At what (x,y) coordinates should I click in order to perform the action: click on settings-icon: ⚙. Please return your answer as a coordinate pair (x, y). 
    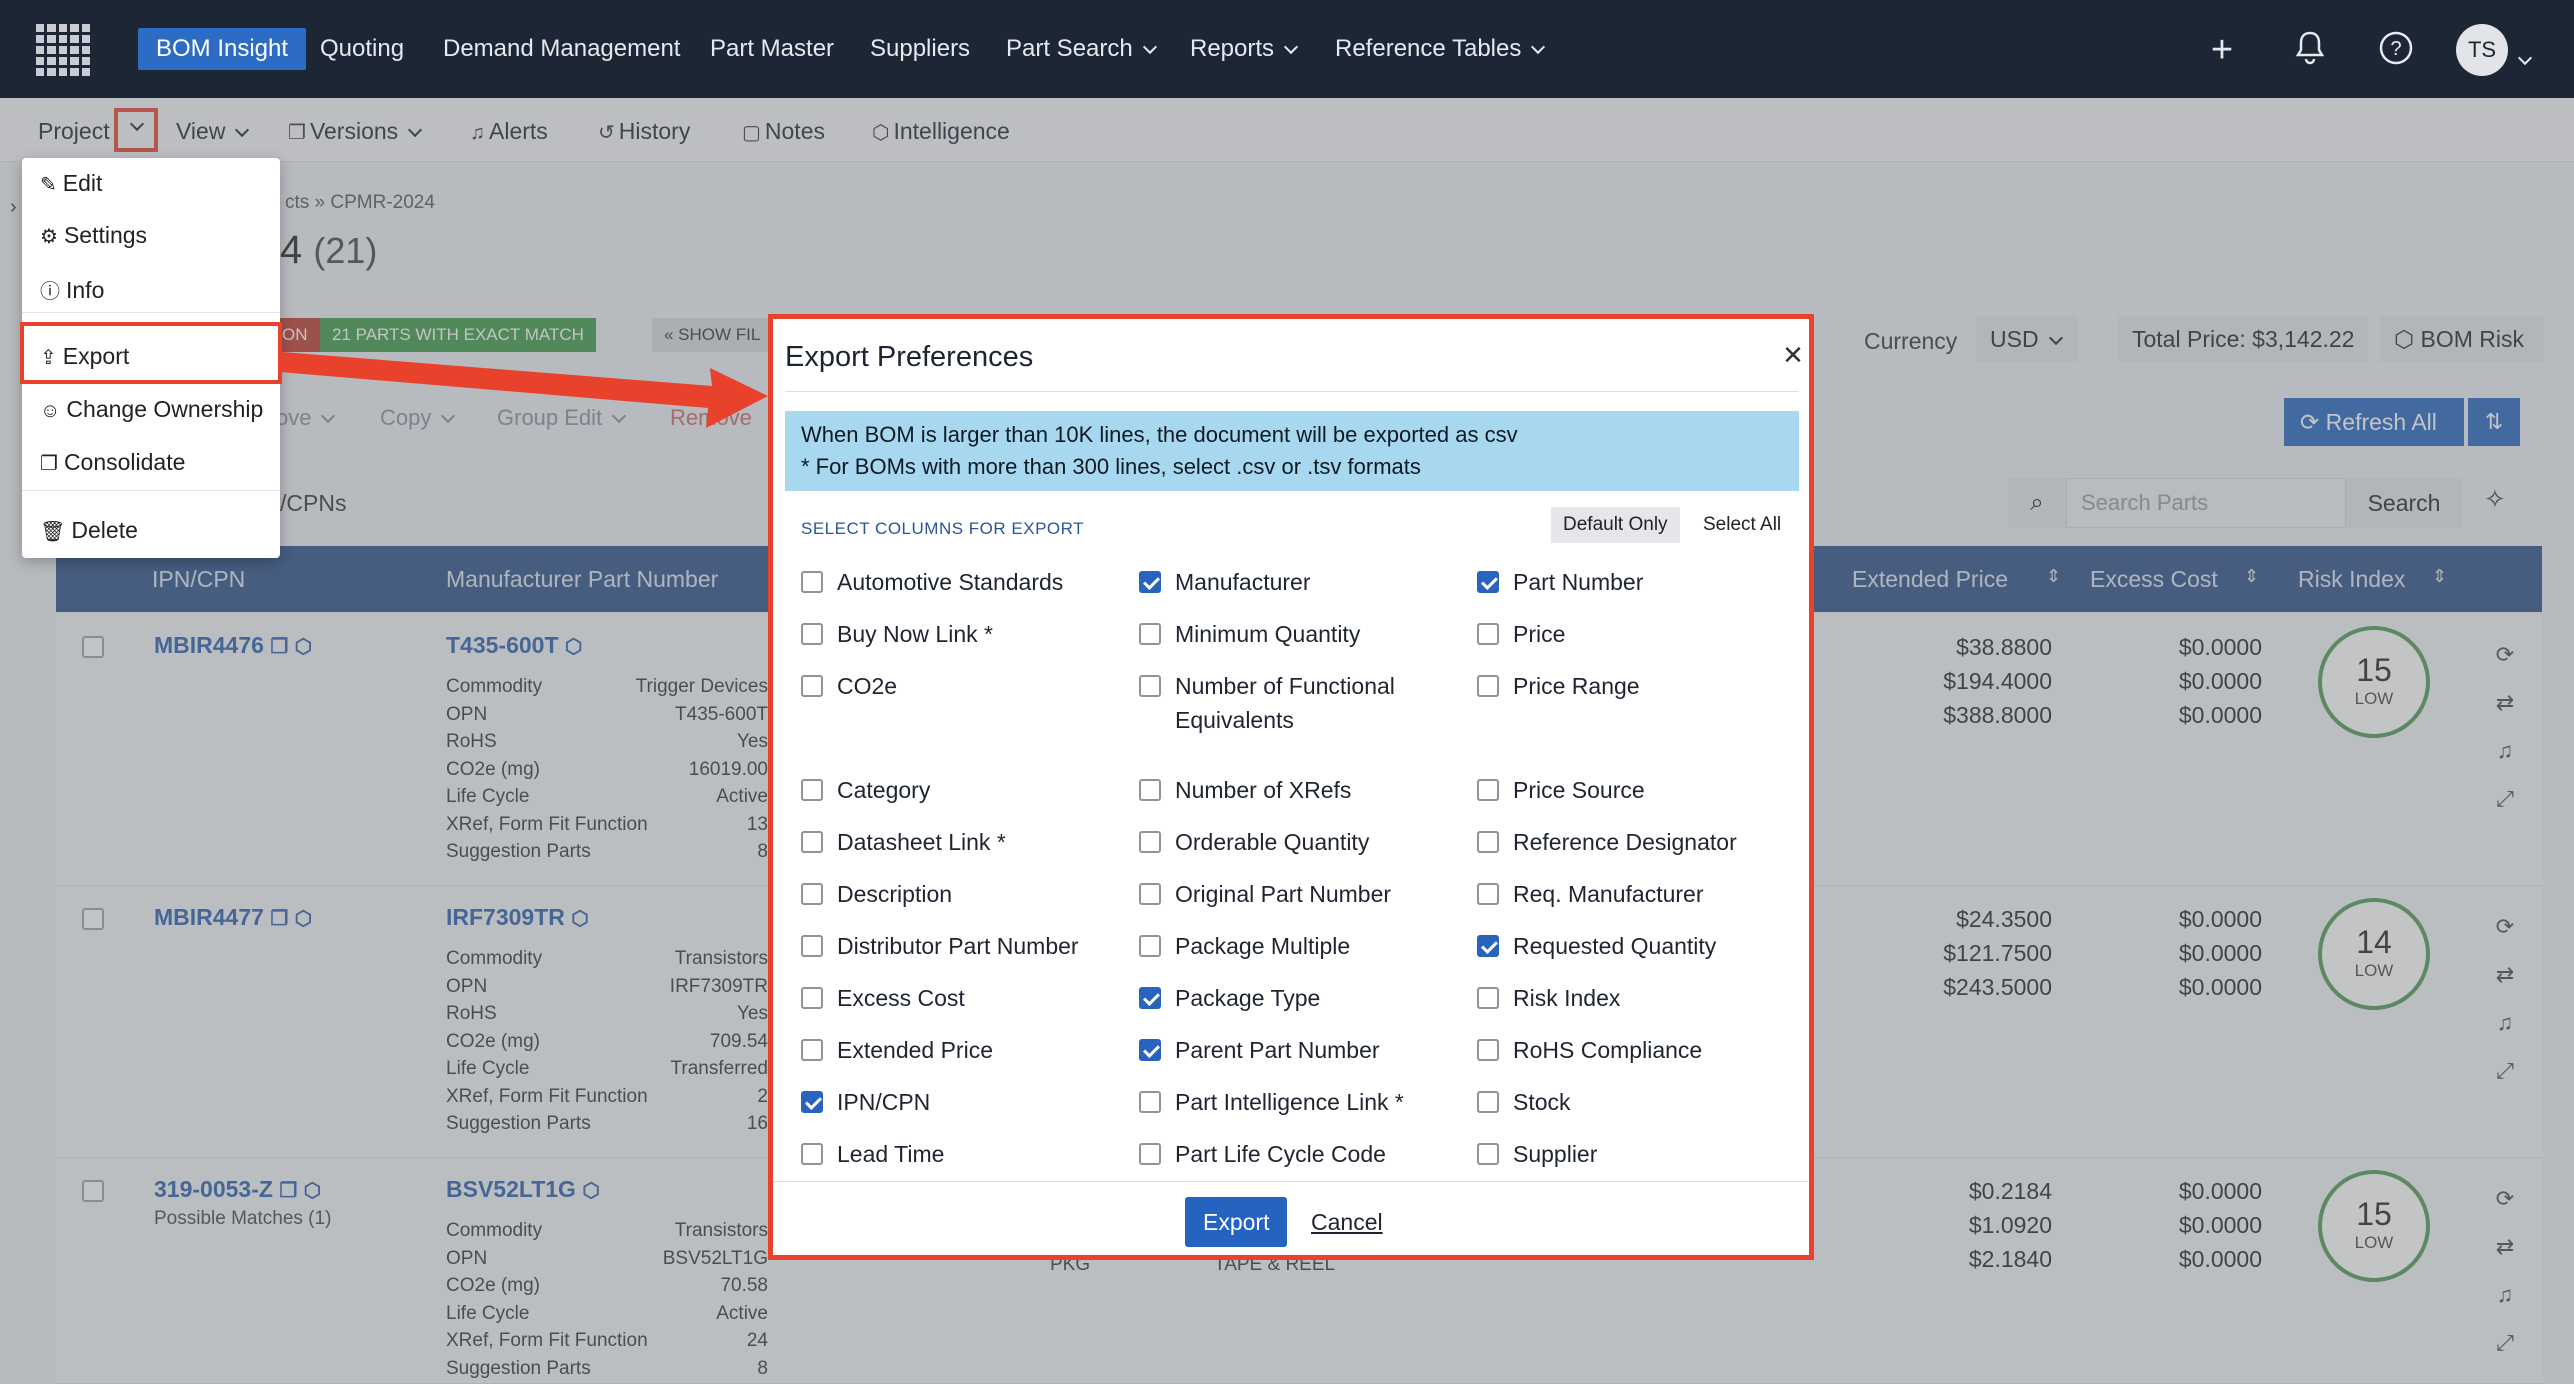
    Looking at the image, I should click on (49, 237).